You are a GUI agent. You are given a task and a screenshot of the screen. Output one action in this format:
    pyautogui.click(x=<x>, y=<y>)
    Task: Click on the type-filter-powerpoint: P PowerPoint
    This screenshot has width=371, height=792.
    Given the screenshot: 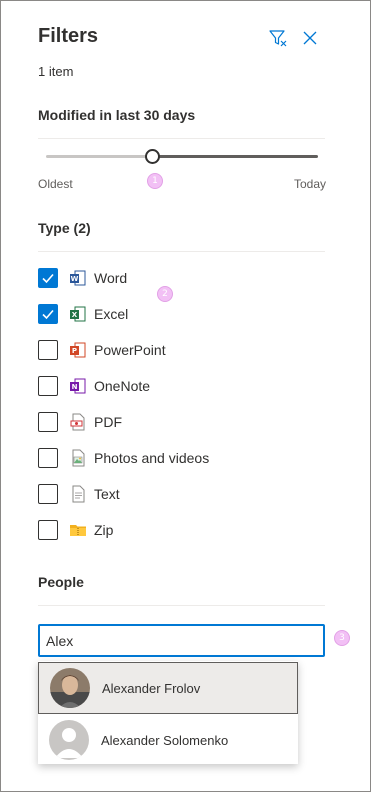 What is the action you would take?
    pyautogui.click(x=102, y=350)
    